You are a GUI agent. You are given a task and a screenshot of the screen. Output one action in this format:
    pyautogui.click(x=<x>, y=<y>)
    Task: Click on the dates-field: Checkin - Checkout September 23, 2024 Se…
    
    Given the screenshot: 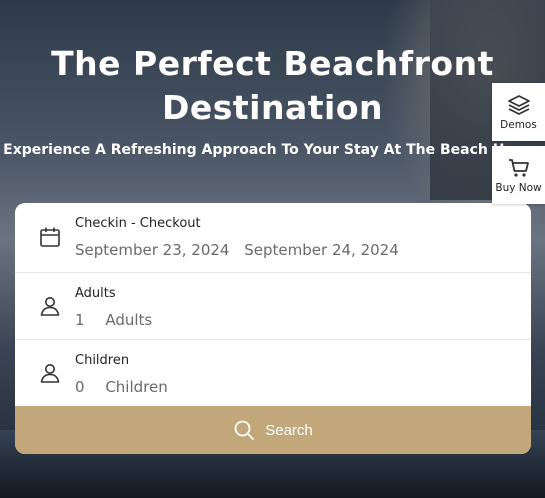 What is the action you would take?
    pyautogui.click(x=273, y=238)
    